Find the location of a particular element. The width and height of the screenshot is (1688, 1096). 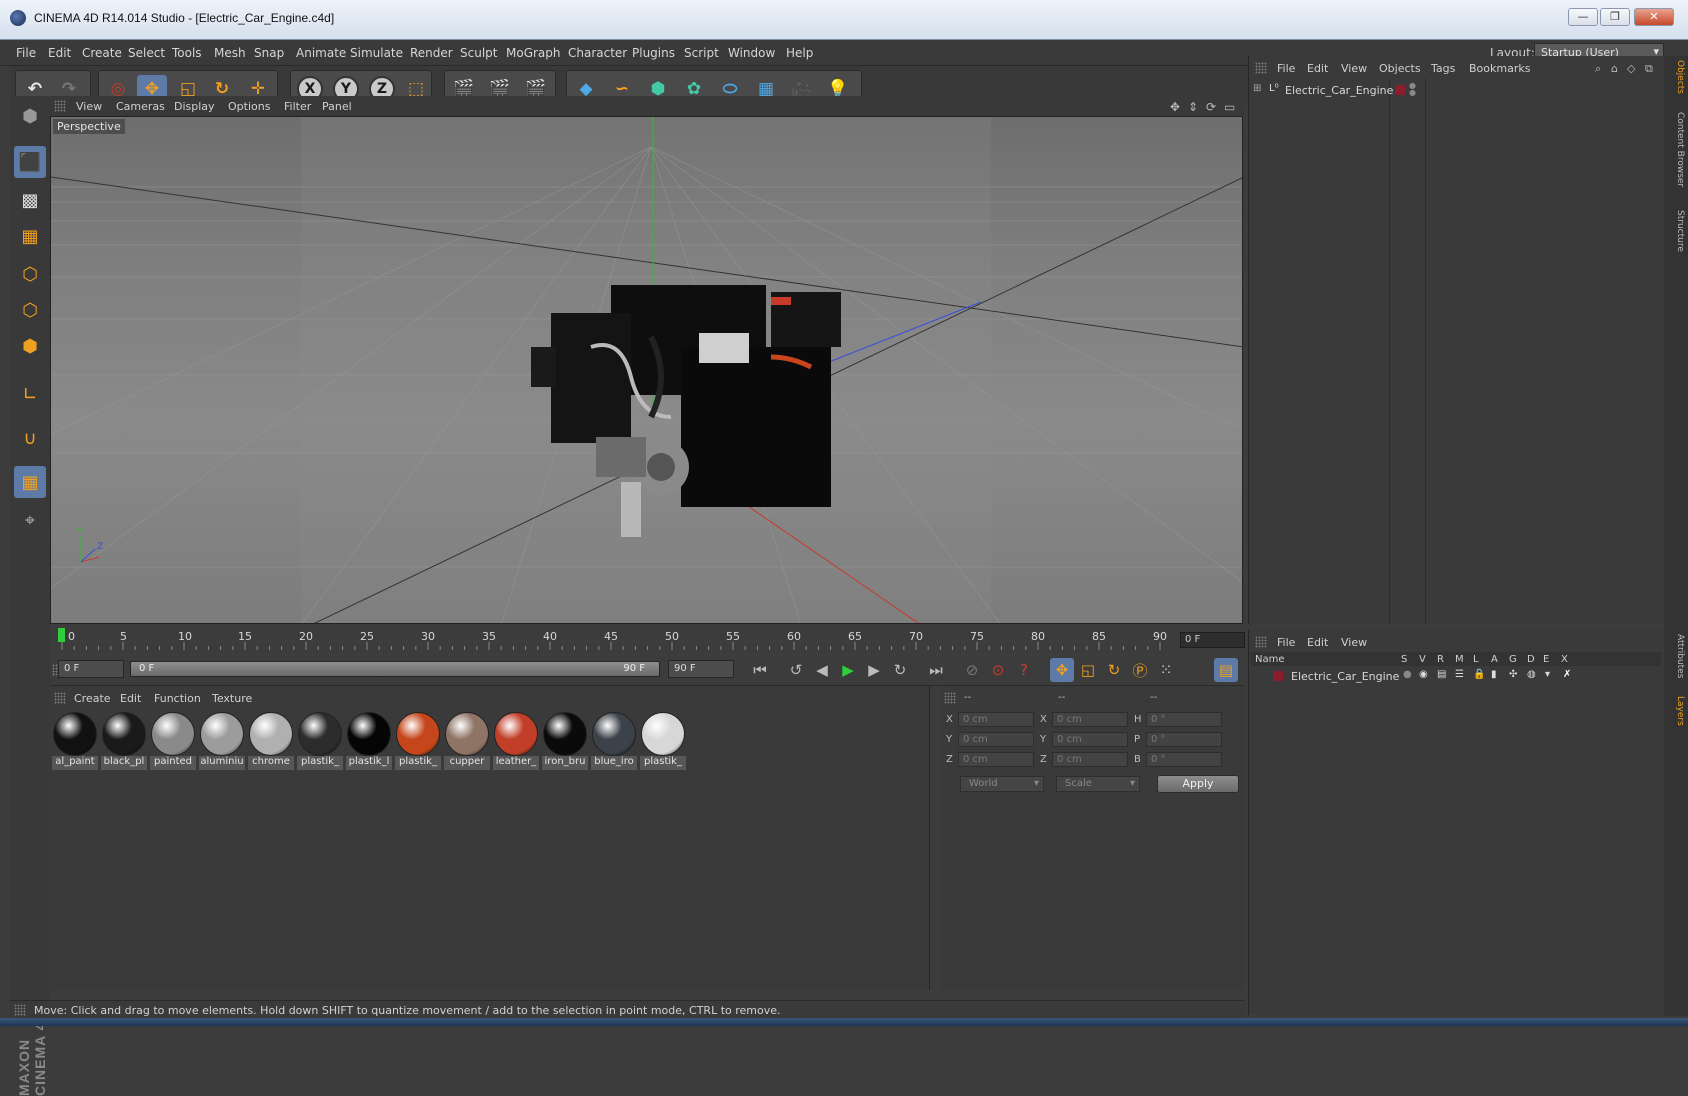

material-thumbnail: aluminiu is located at coordinates (222, 740).